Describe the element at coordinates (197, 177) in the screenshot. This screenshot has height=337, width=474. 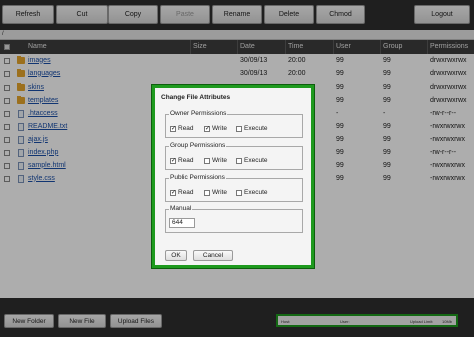
I see `public-permissions-legend: Public Permissions` at that location.